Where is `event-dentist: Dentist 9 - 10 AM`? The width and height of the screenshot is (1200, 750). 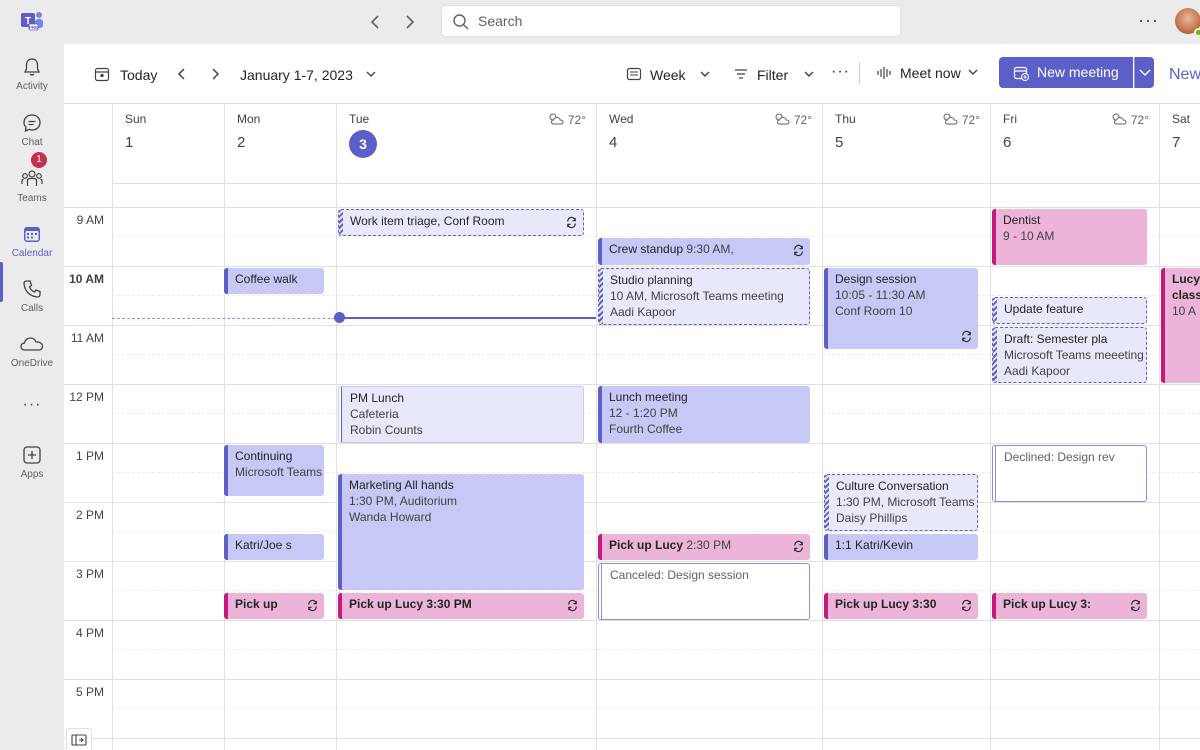
event-dentist: Dentist 9 - 10 AM is located at coordinates (1069, 237).